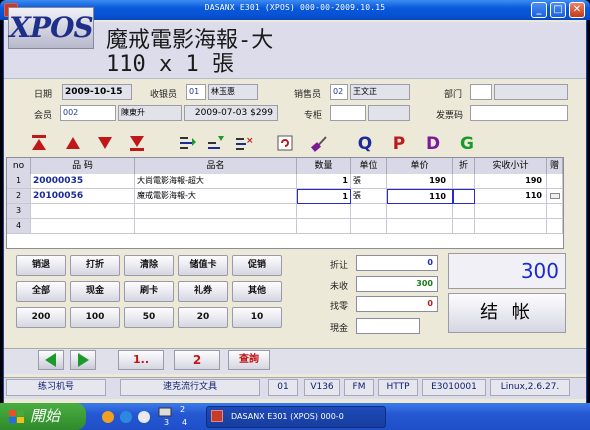 Image resolution: width=590 pixels, height=430 pixels. Describe the element at coordinates (313, 116) in the screenshot. I see `counter-label: 专柜` at that location.